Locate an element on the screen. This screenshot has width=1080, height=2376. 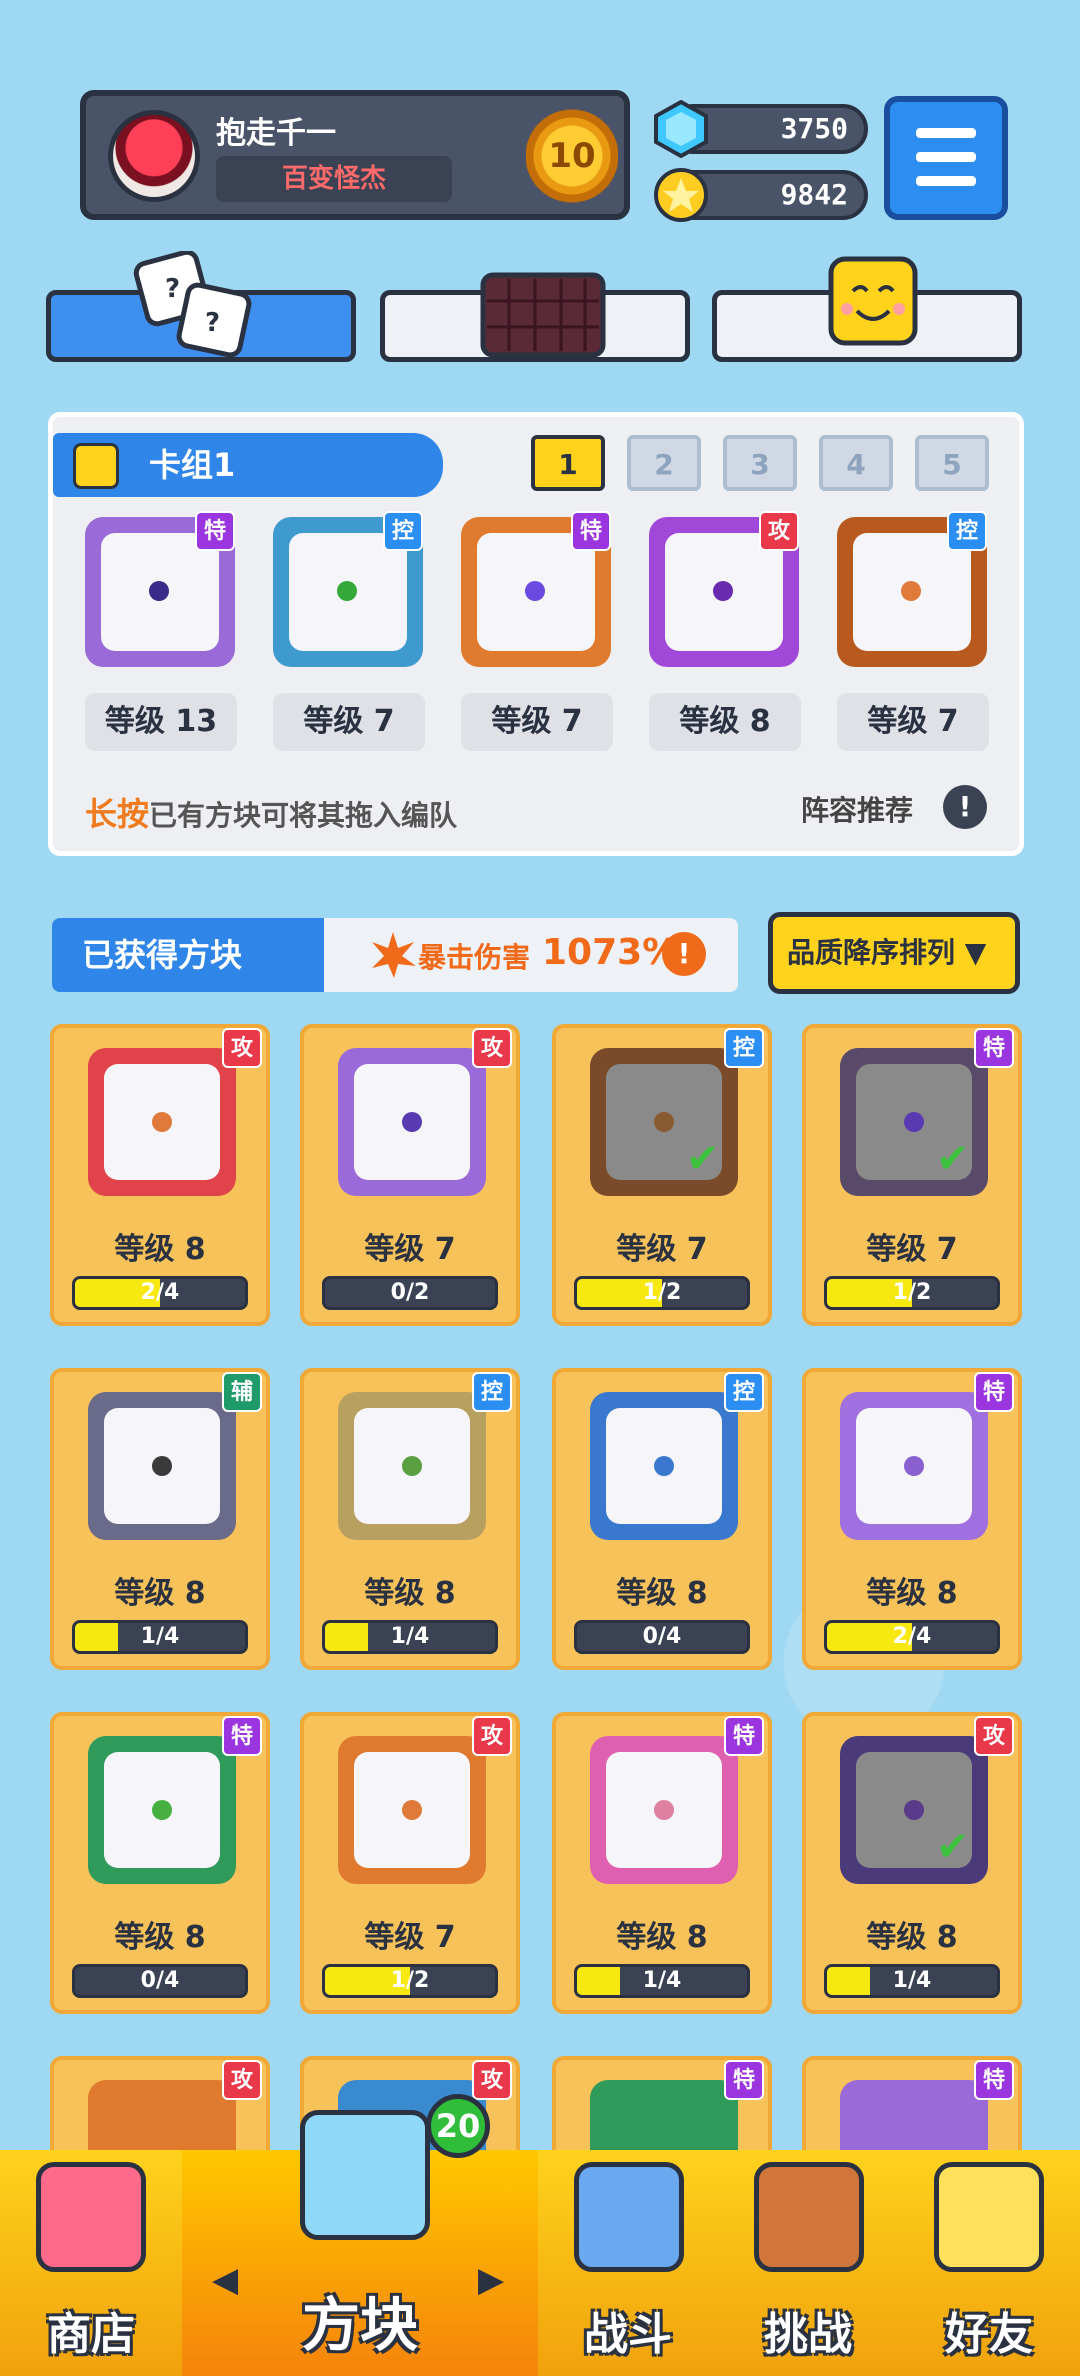
upgrade-progress-text: 0/4 is located at coordinates (160, 1980).